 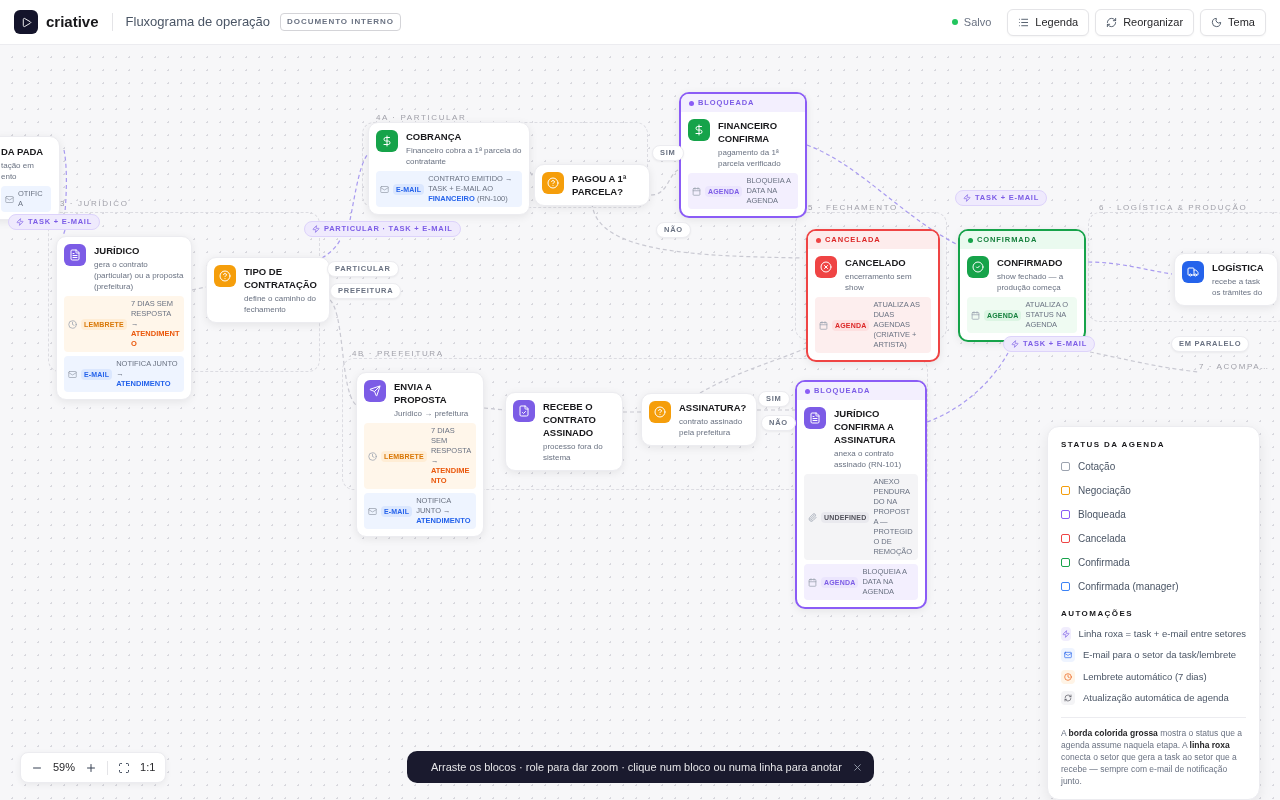 I want to click on flow-node: RECEBE O CONTRATO ASSINADO processo fora do sistema, so click(x=564, y=431).